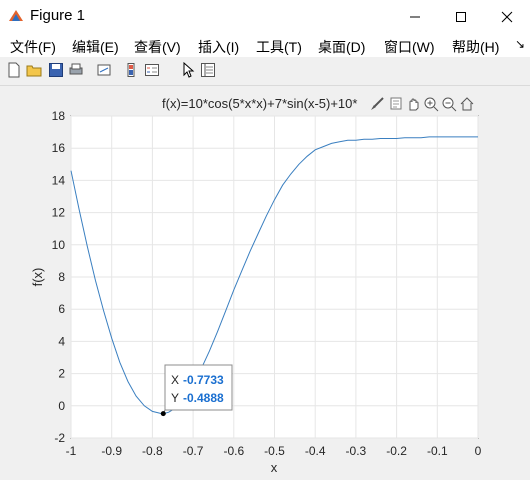 The height and width of the screenshot is (480, 530). I want to click on data-tips-icon, so click(396, 104).